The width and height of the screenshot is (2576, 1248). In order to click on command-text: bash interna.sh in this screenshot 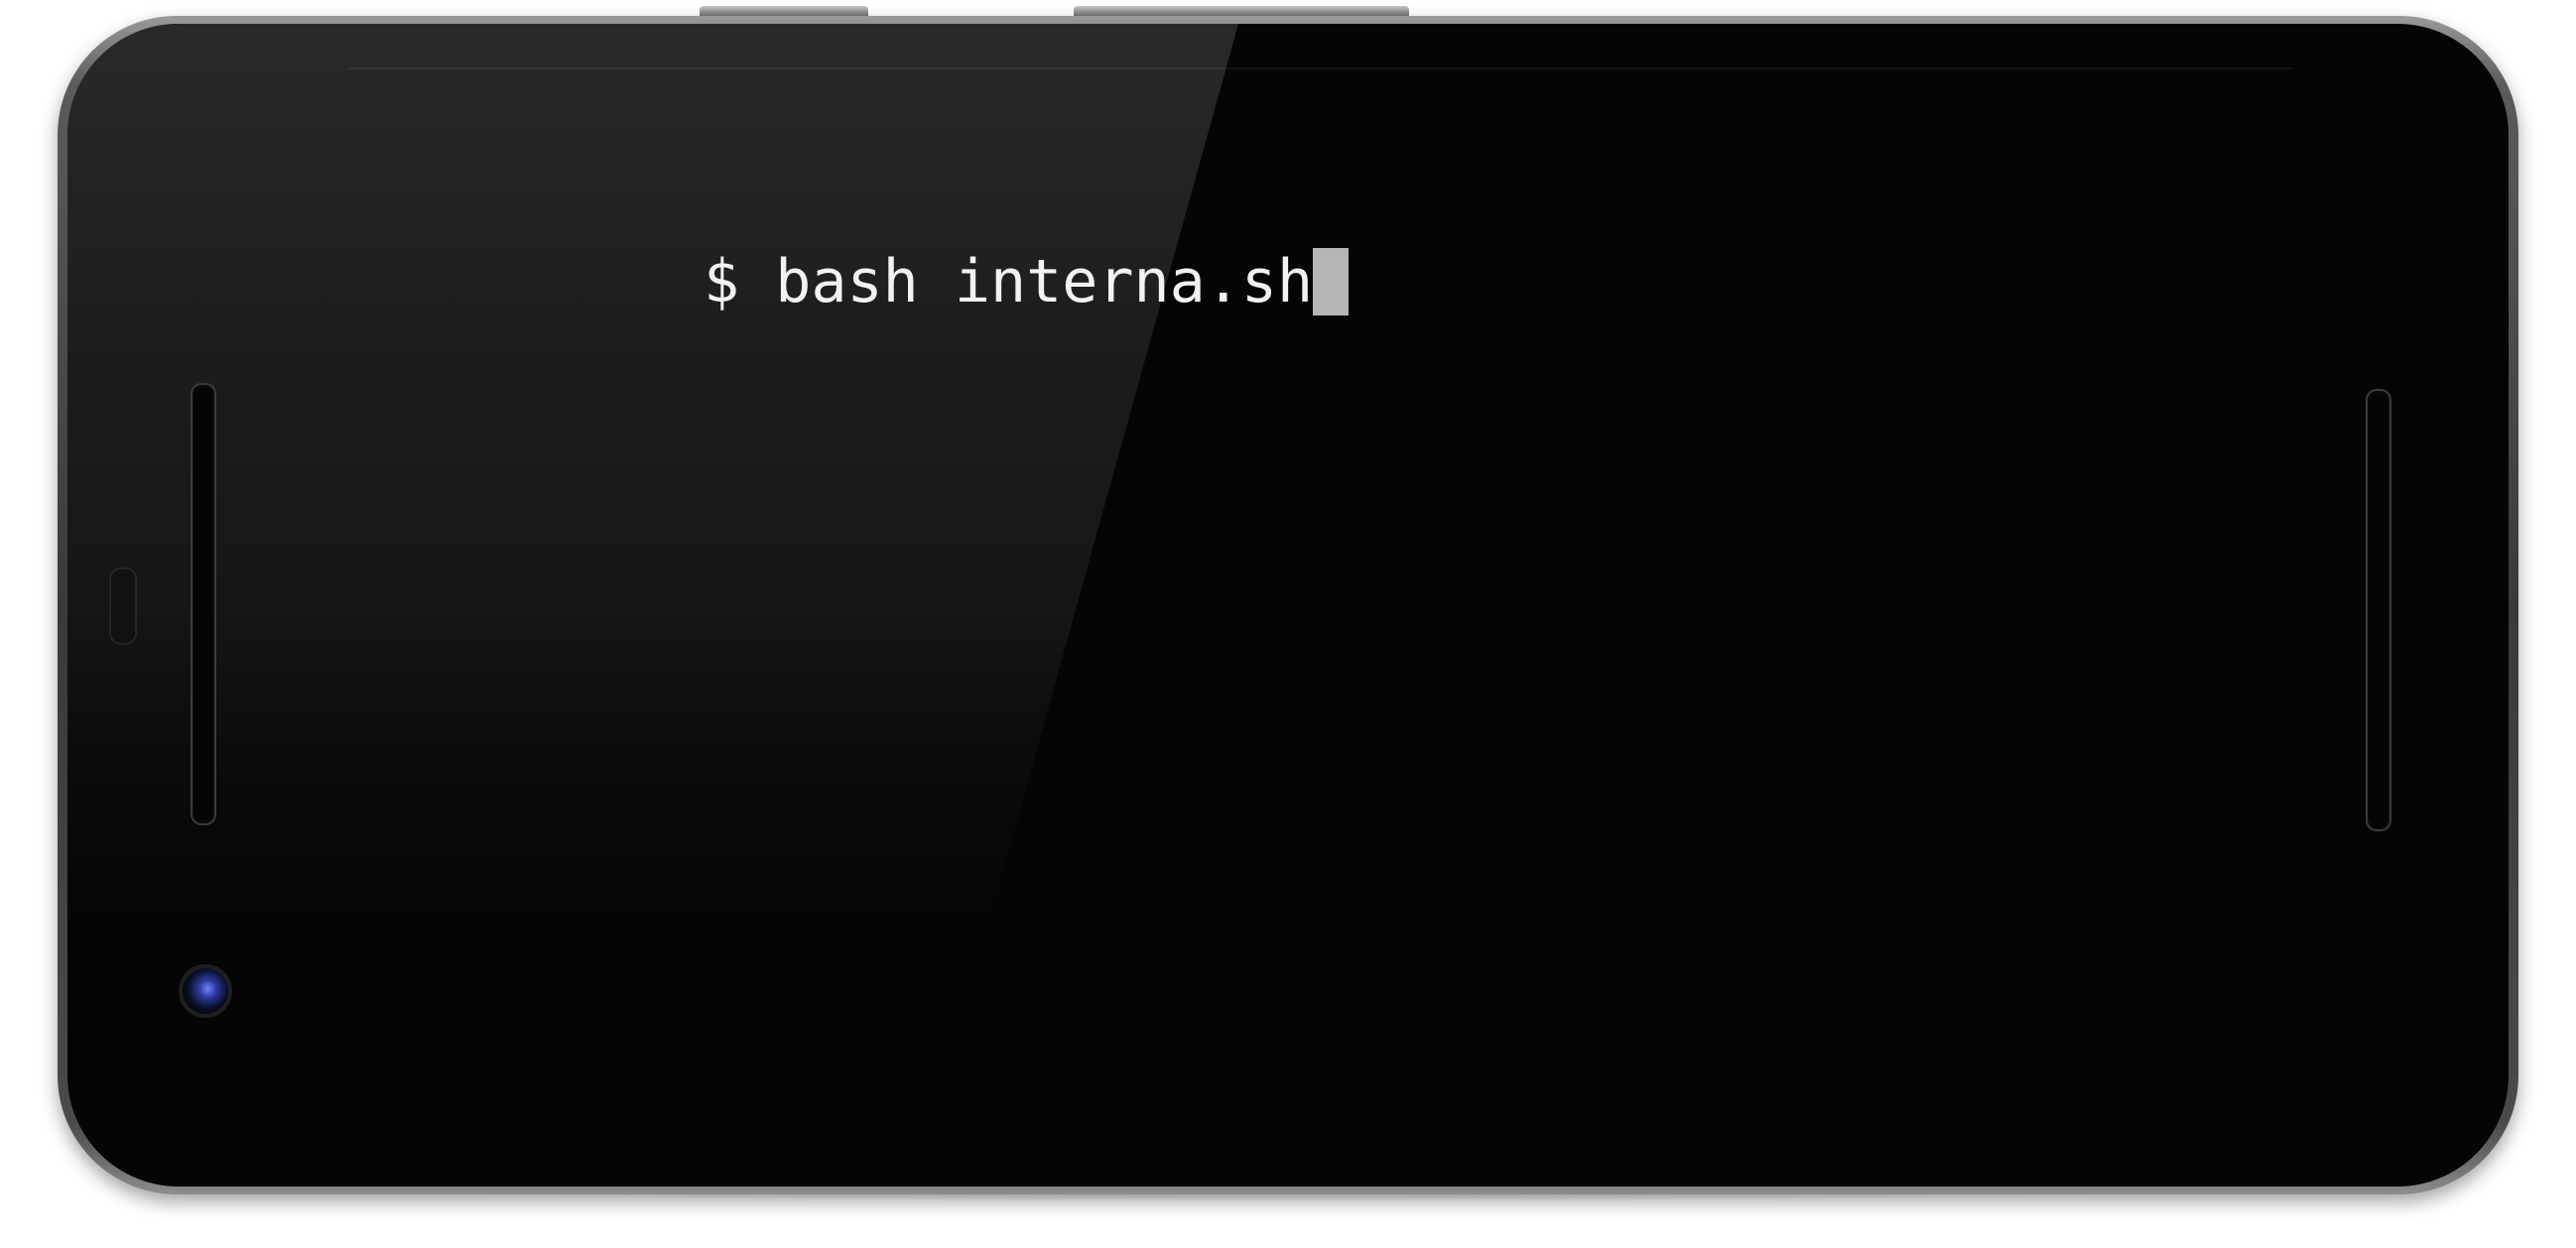, I will do `click(1044, 281)`.